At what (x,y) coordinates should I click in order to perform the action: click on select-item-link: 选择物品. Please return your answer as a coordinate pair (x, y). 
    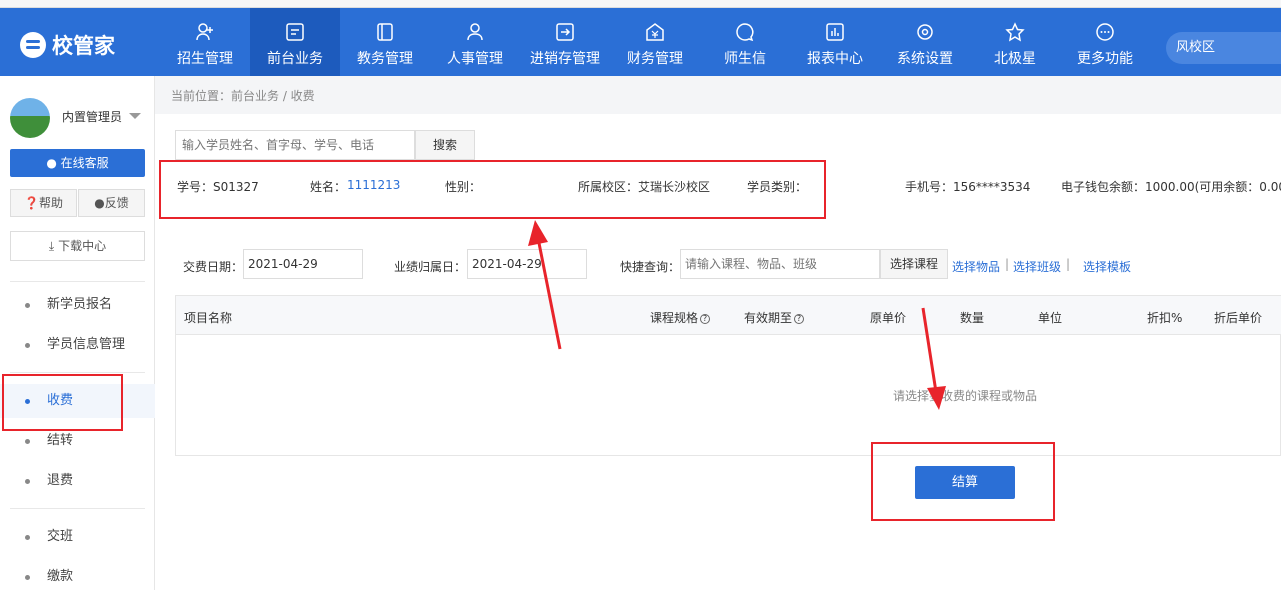
    Looking at the image, I should click on (976, 266).